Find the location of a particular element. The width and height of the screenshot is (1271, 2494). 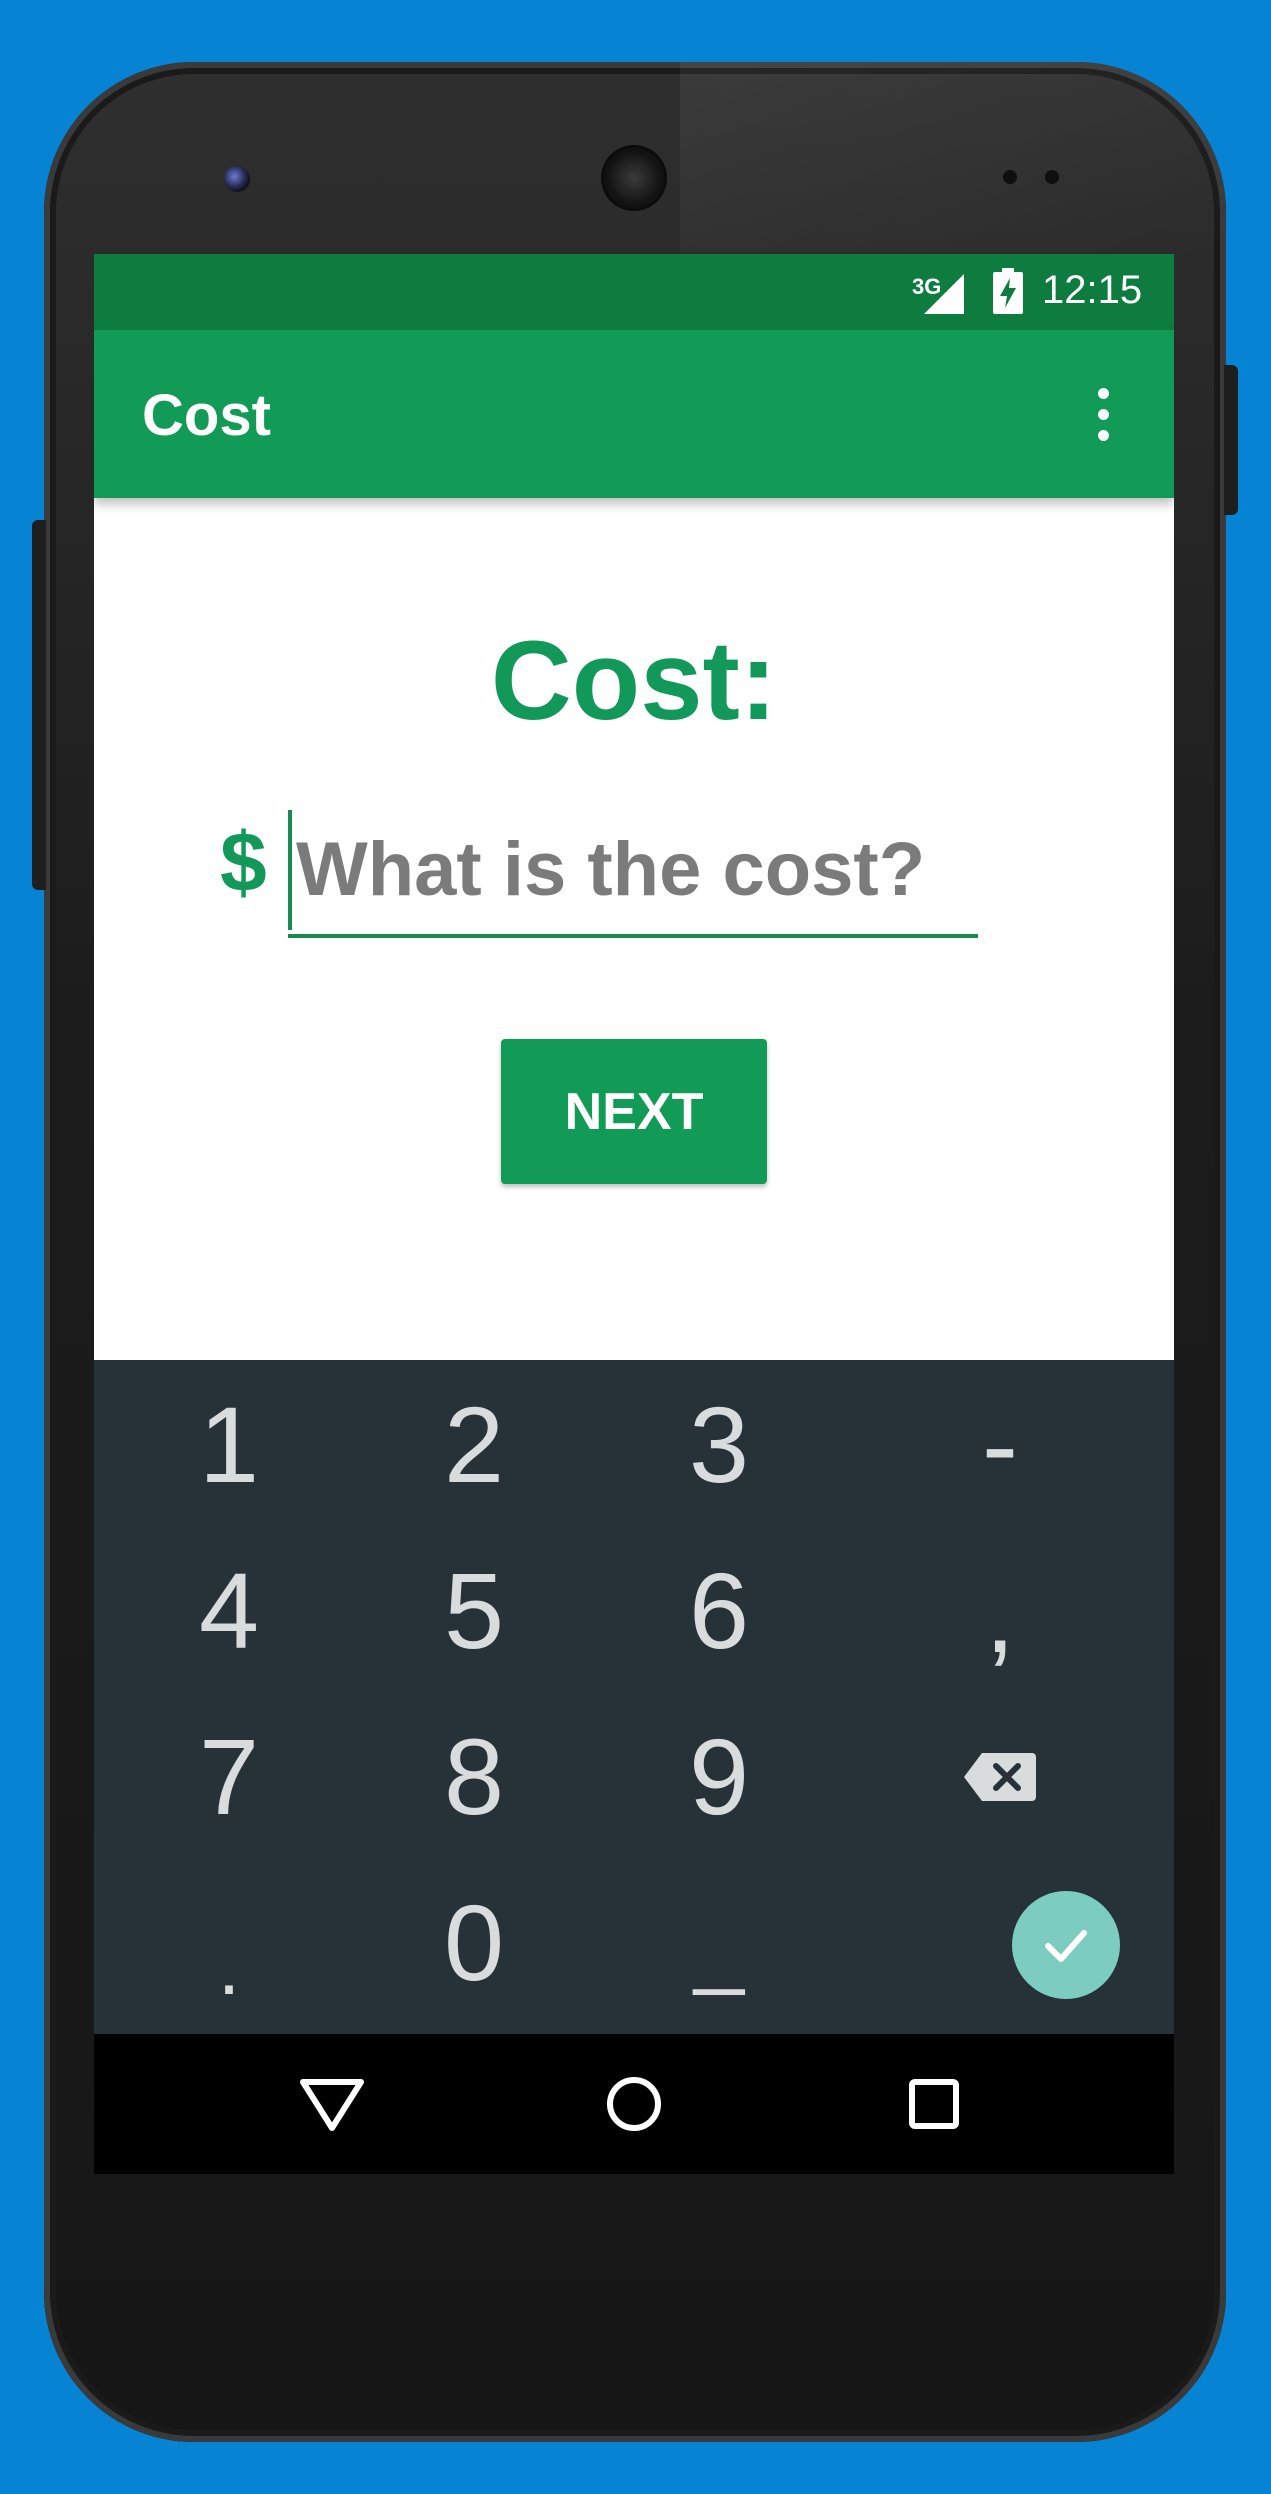

cost-input-wrapper is located at coordinates (633, 879).